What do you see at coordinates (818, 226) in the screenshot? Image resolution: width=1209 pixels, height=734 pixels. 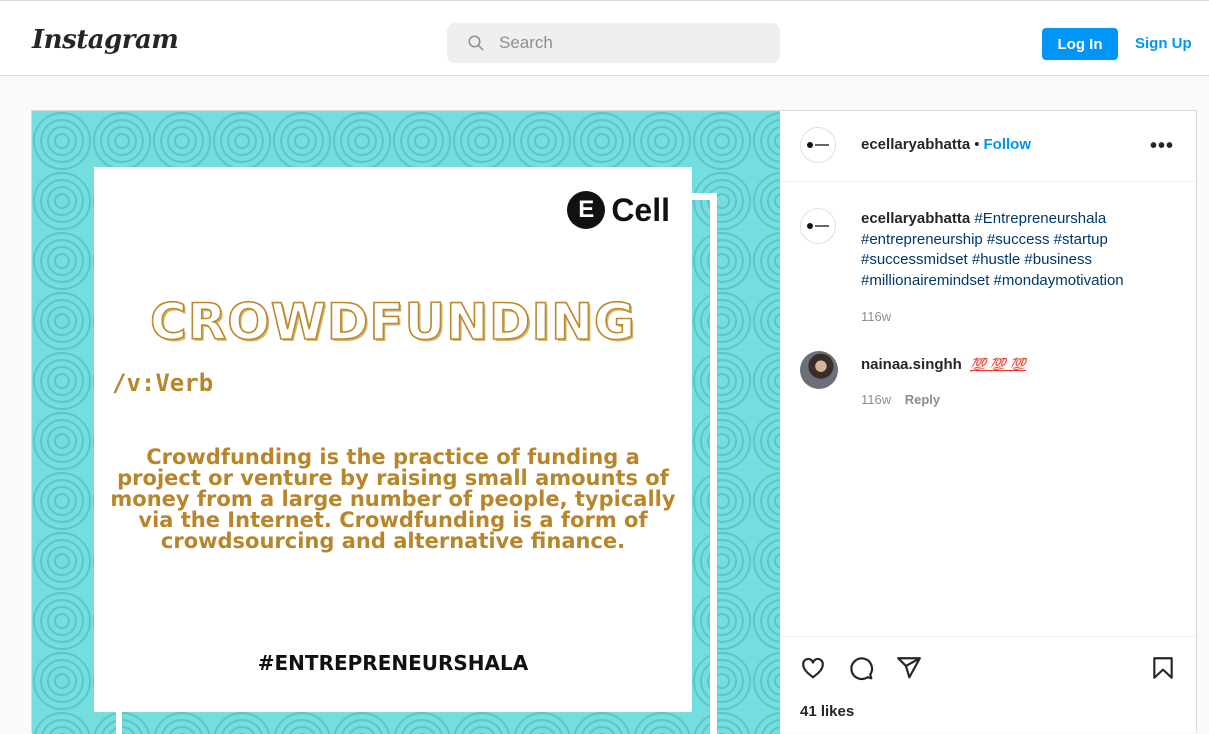 I see `caption-author-avatar` at bounding box center [818, 226].